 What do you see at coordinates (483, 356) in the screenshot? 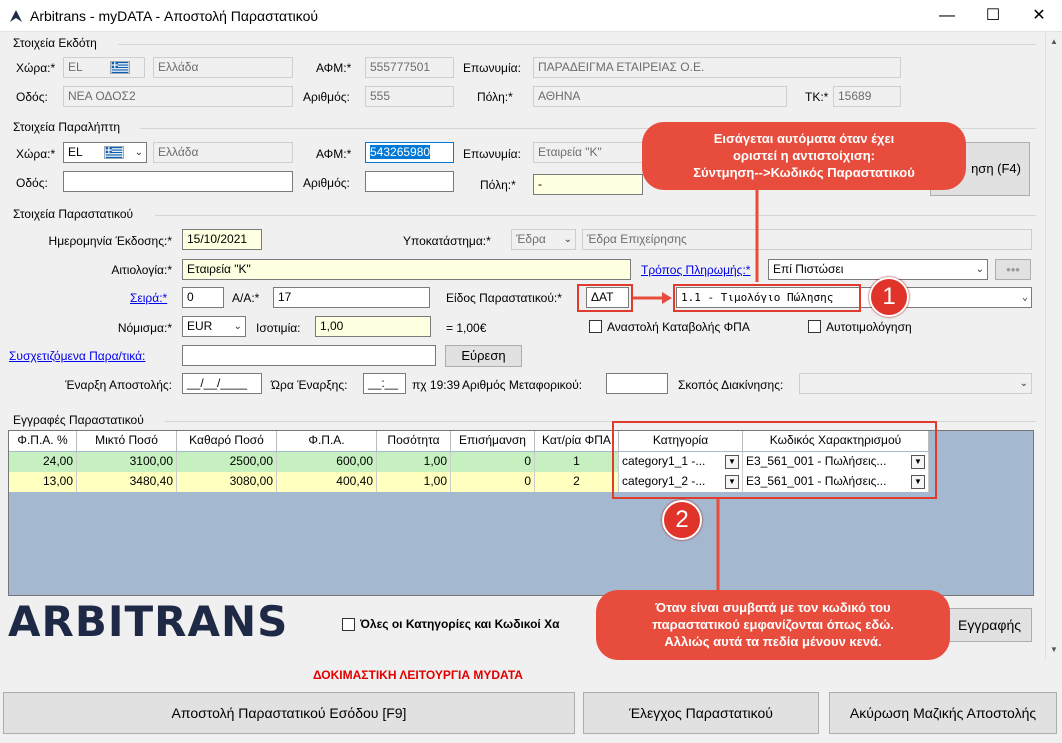
I see `find-button: Εύρεση` at bounding box center [483, 356].